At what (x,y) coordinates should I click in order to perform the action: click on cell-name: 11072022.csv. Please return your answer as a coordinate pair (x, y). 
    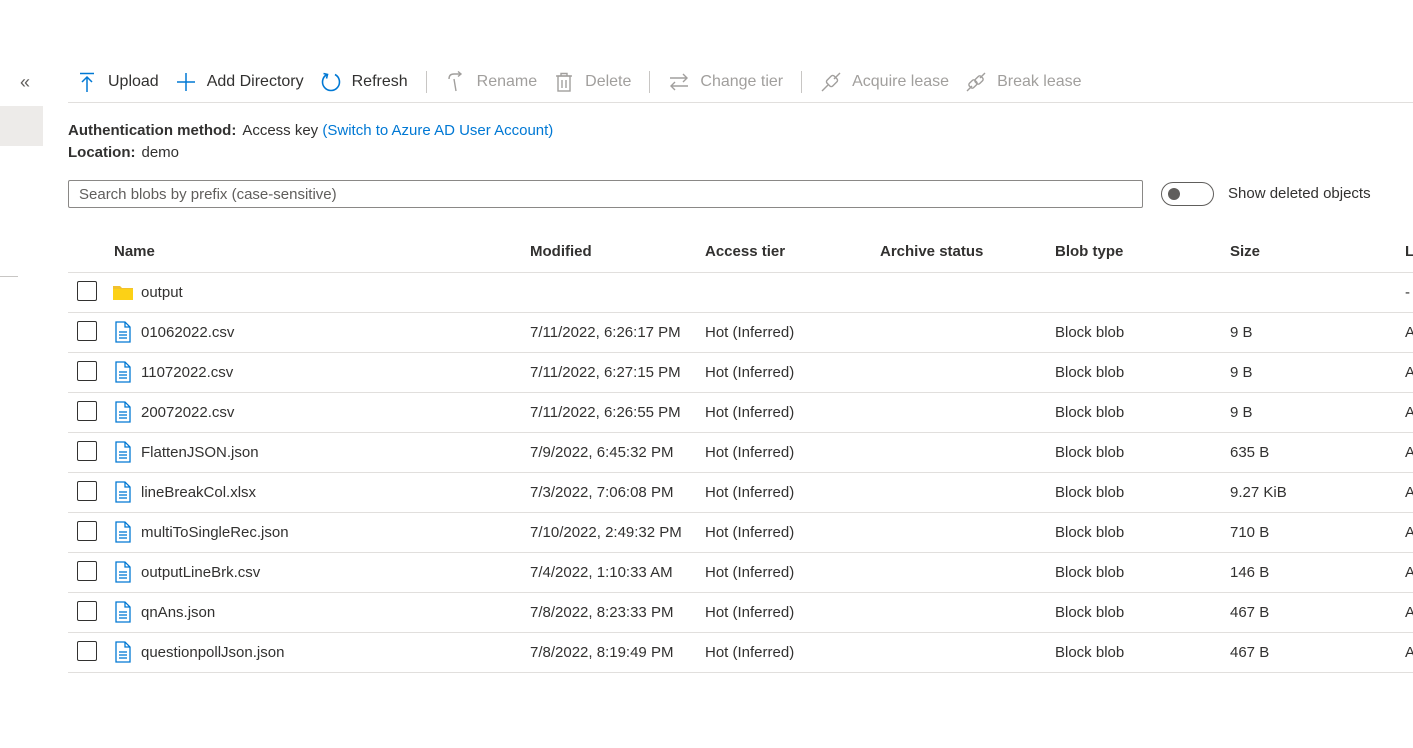
    Looking at the image, I should click on (187, 372).